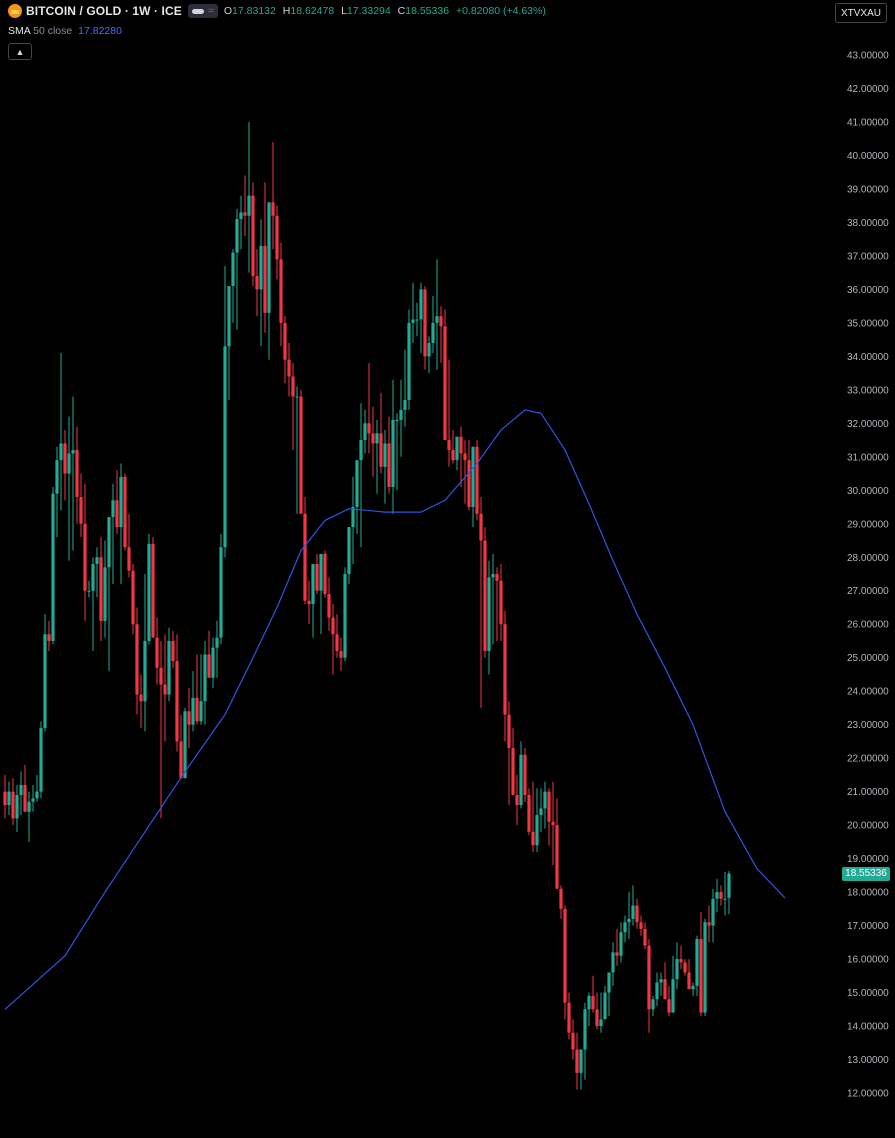 This screenshot has width=895, height=1138. What do you see at coordinates (868, 524) in the screenshot?
I see `y-tick-label: 29.00000` at bounding box center [868, 524].